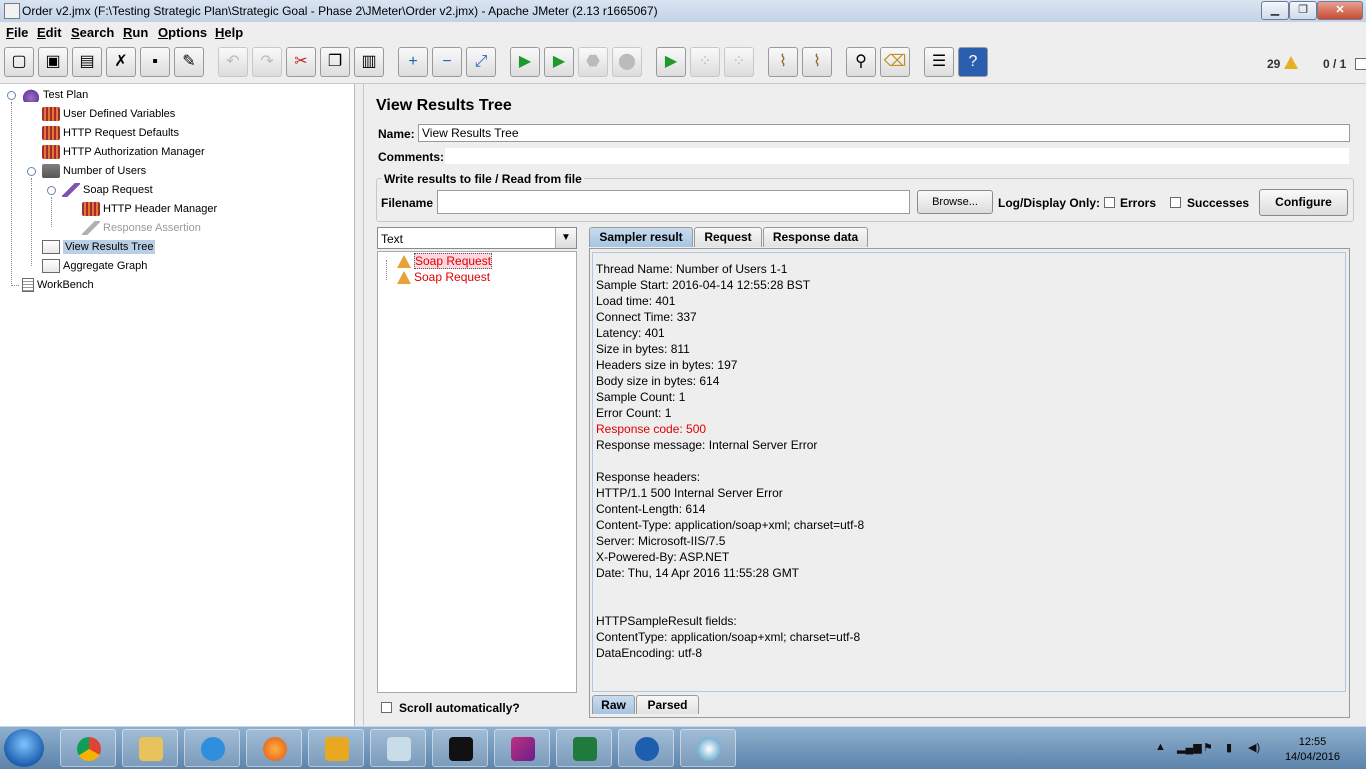 This screenshot has height=769, width=1366. Describe the element at coordinates (1274, 64) in the screenshot. I see `warning-count: 29` at that location.